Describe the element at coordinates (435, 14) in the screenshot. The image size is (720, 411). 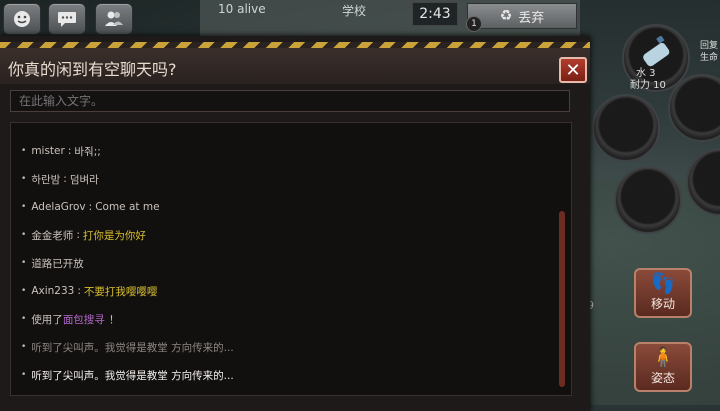
I see `round-timer: 2:43` at that location.